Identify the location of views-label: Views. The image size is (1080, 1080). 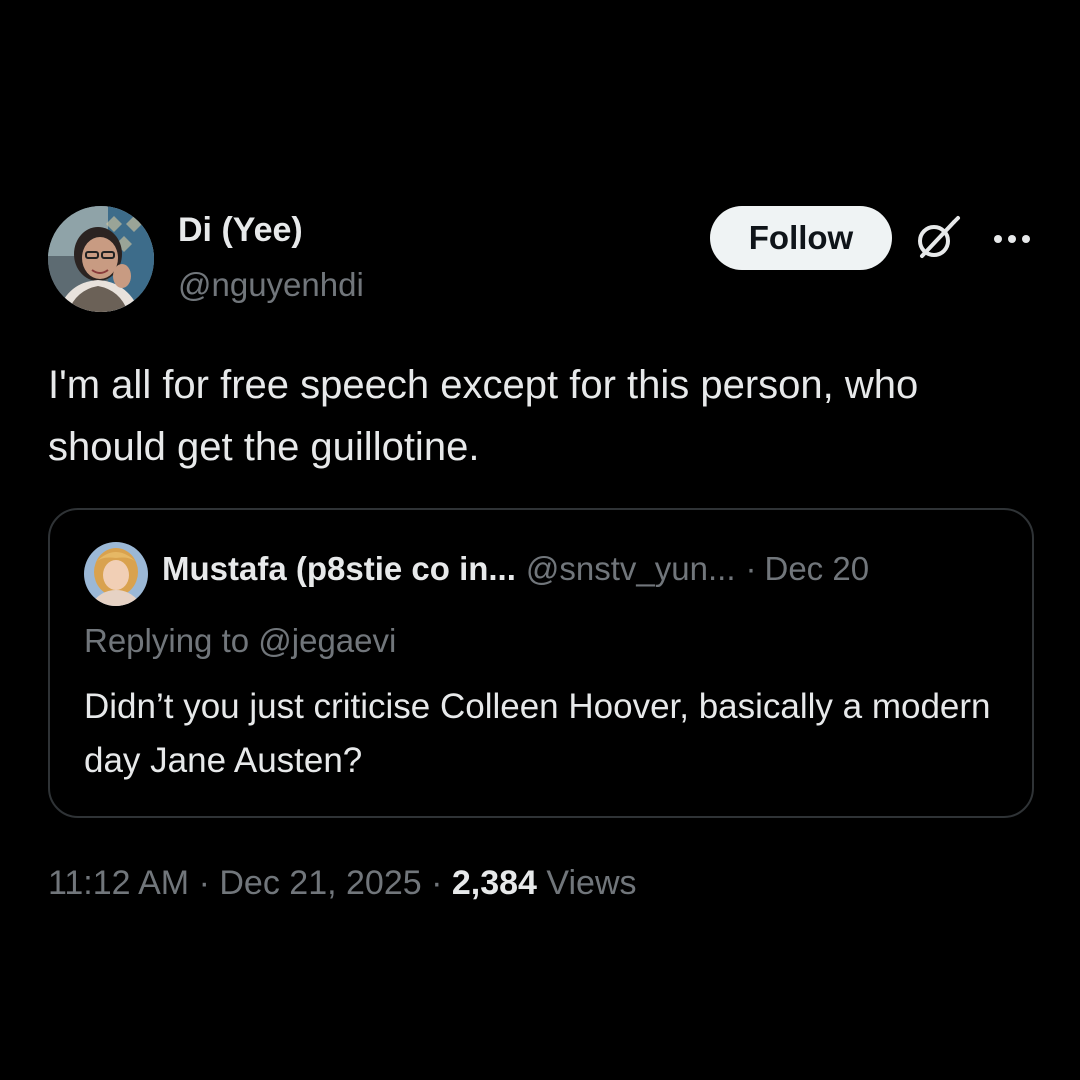
(591, 883).